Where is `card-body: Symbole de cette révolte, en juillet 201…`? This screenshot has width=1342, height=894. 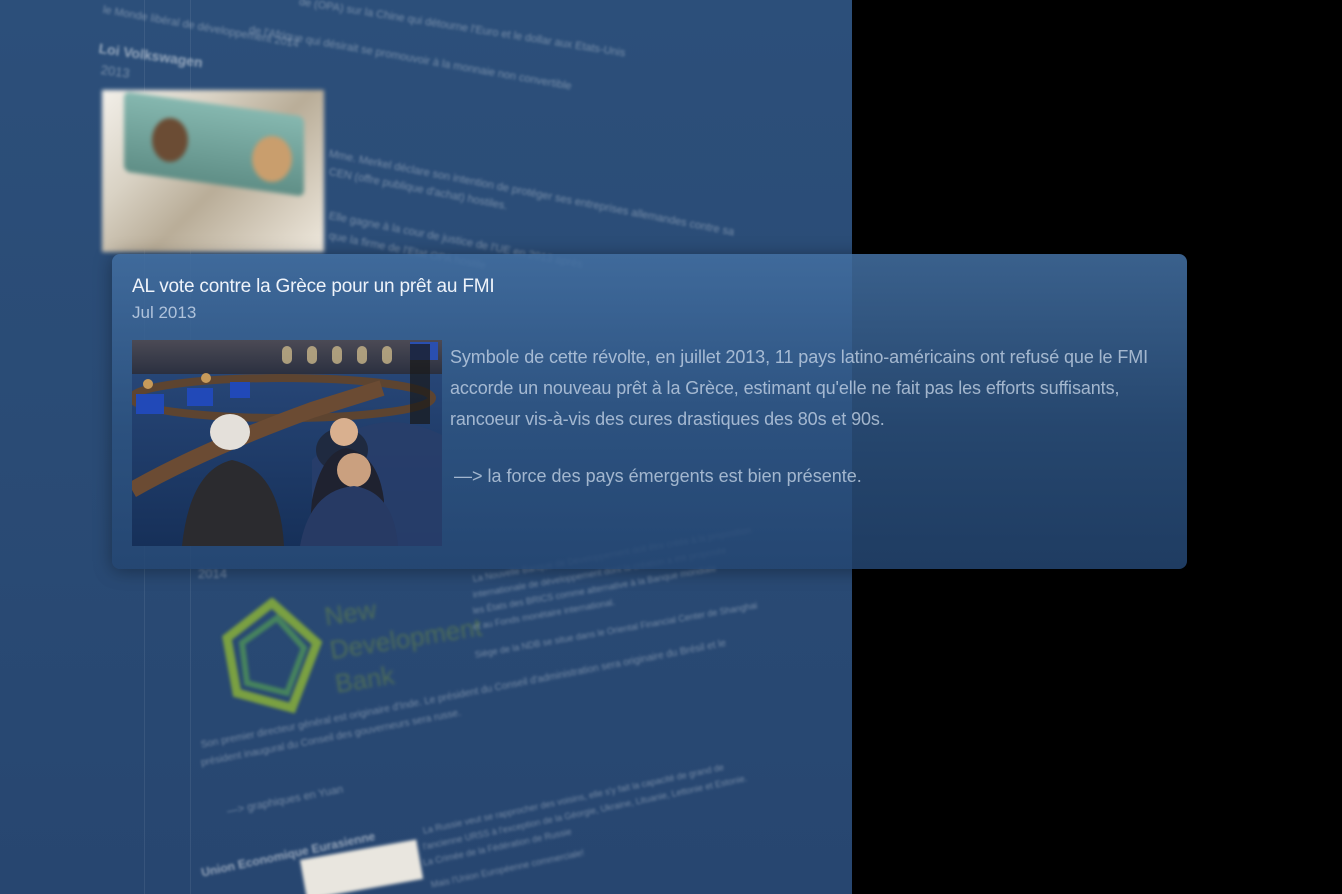 card-body: Symbole de cette révolte, en juillet 201… is located at coordinates (799, 388).